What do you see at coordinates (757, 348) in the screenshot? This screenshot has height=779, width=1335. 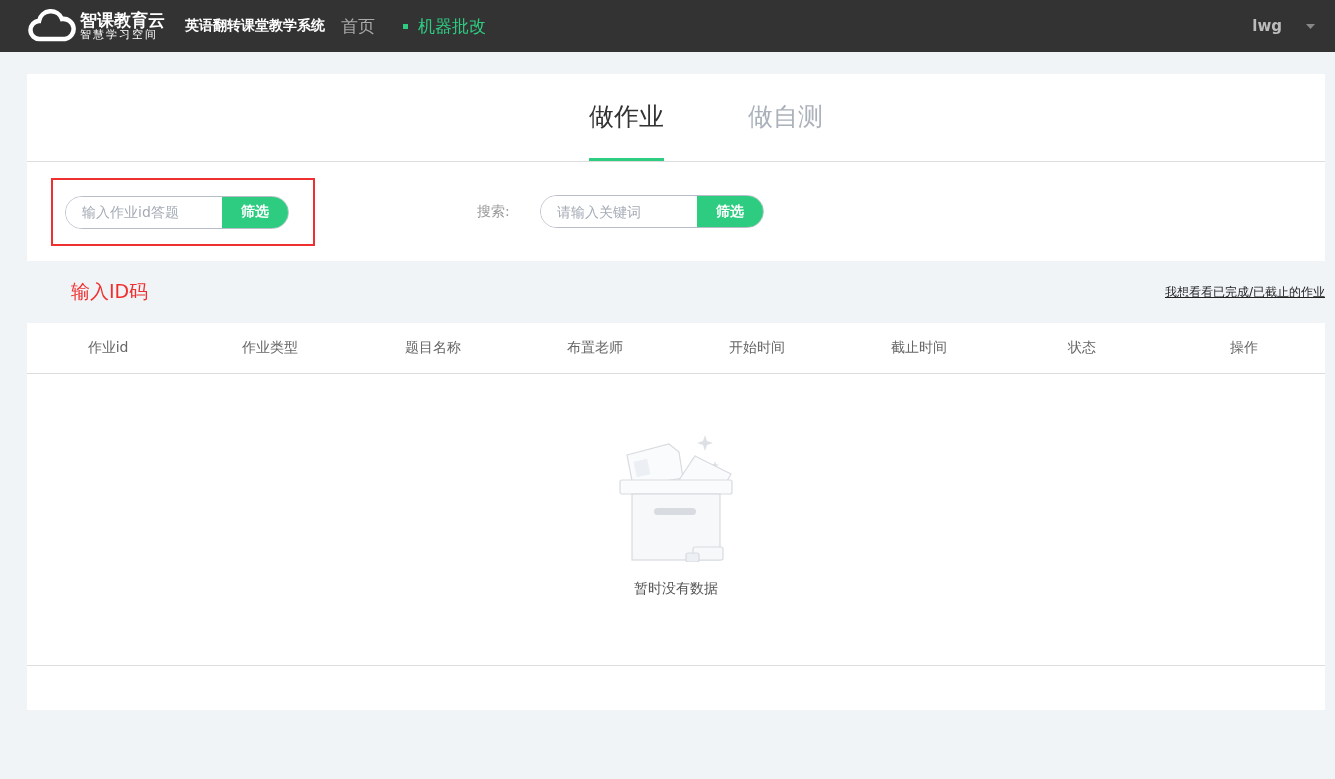 I see `column-header: 开始时间` at bounding box center [757, 348].